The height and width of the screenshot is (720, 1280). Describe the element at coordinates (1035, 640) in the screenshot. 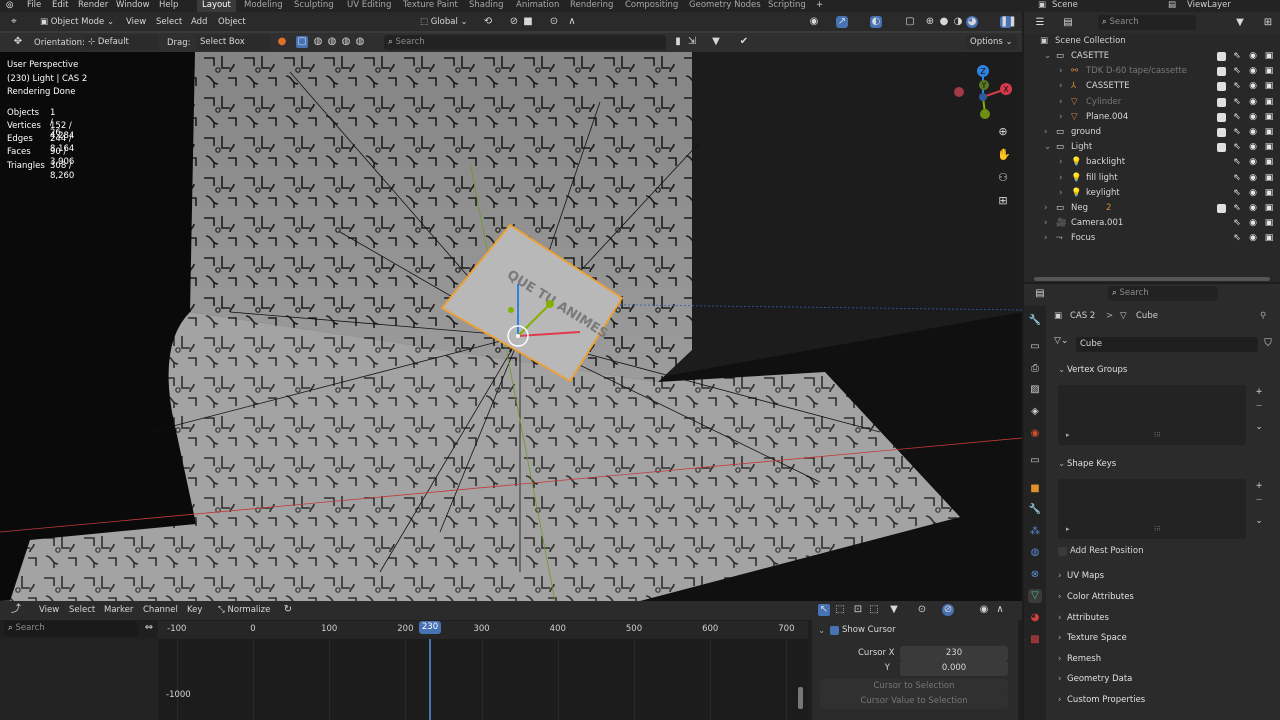

I see `texture-tab-icon: ▩` at that location.